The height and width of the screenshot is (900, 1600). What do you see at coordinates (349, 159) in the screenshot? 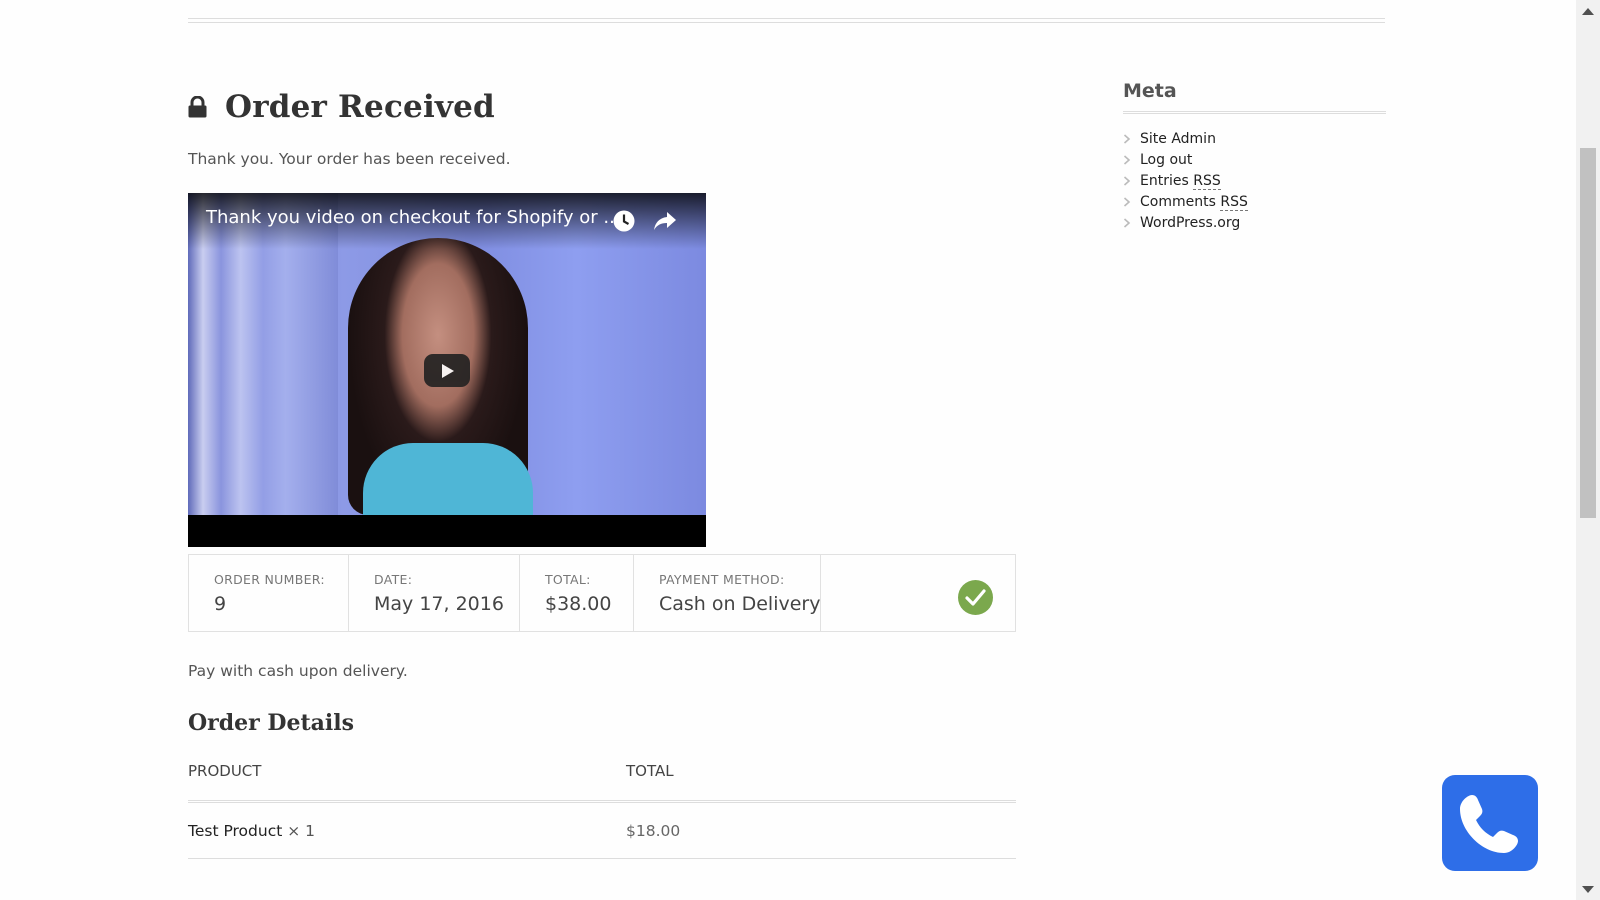
I see `thank-you-message: Thank you. Your order has been received.` at bounding box center [349, 159].